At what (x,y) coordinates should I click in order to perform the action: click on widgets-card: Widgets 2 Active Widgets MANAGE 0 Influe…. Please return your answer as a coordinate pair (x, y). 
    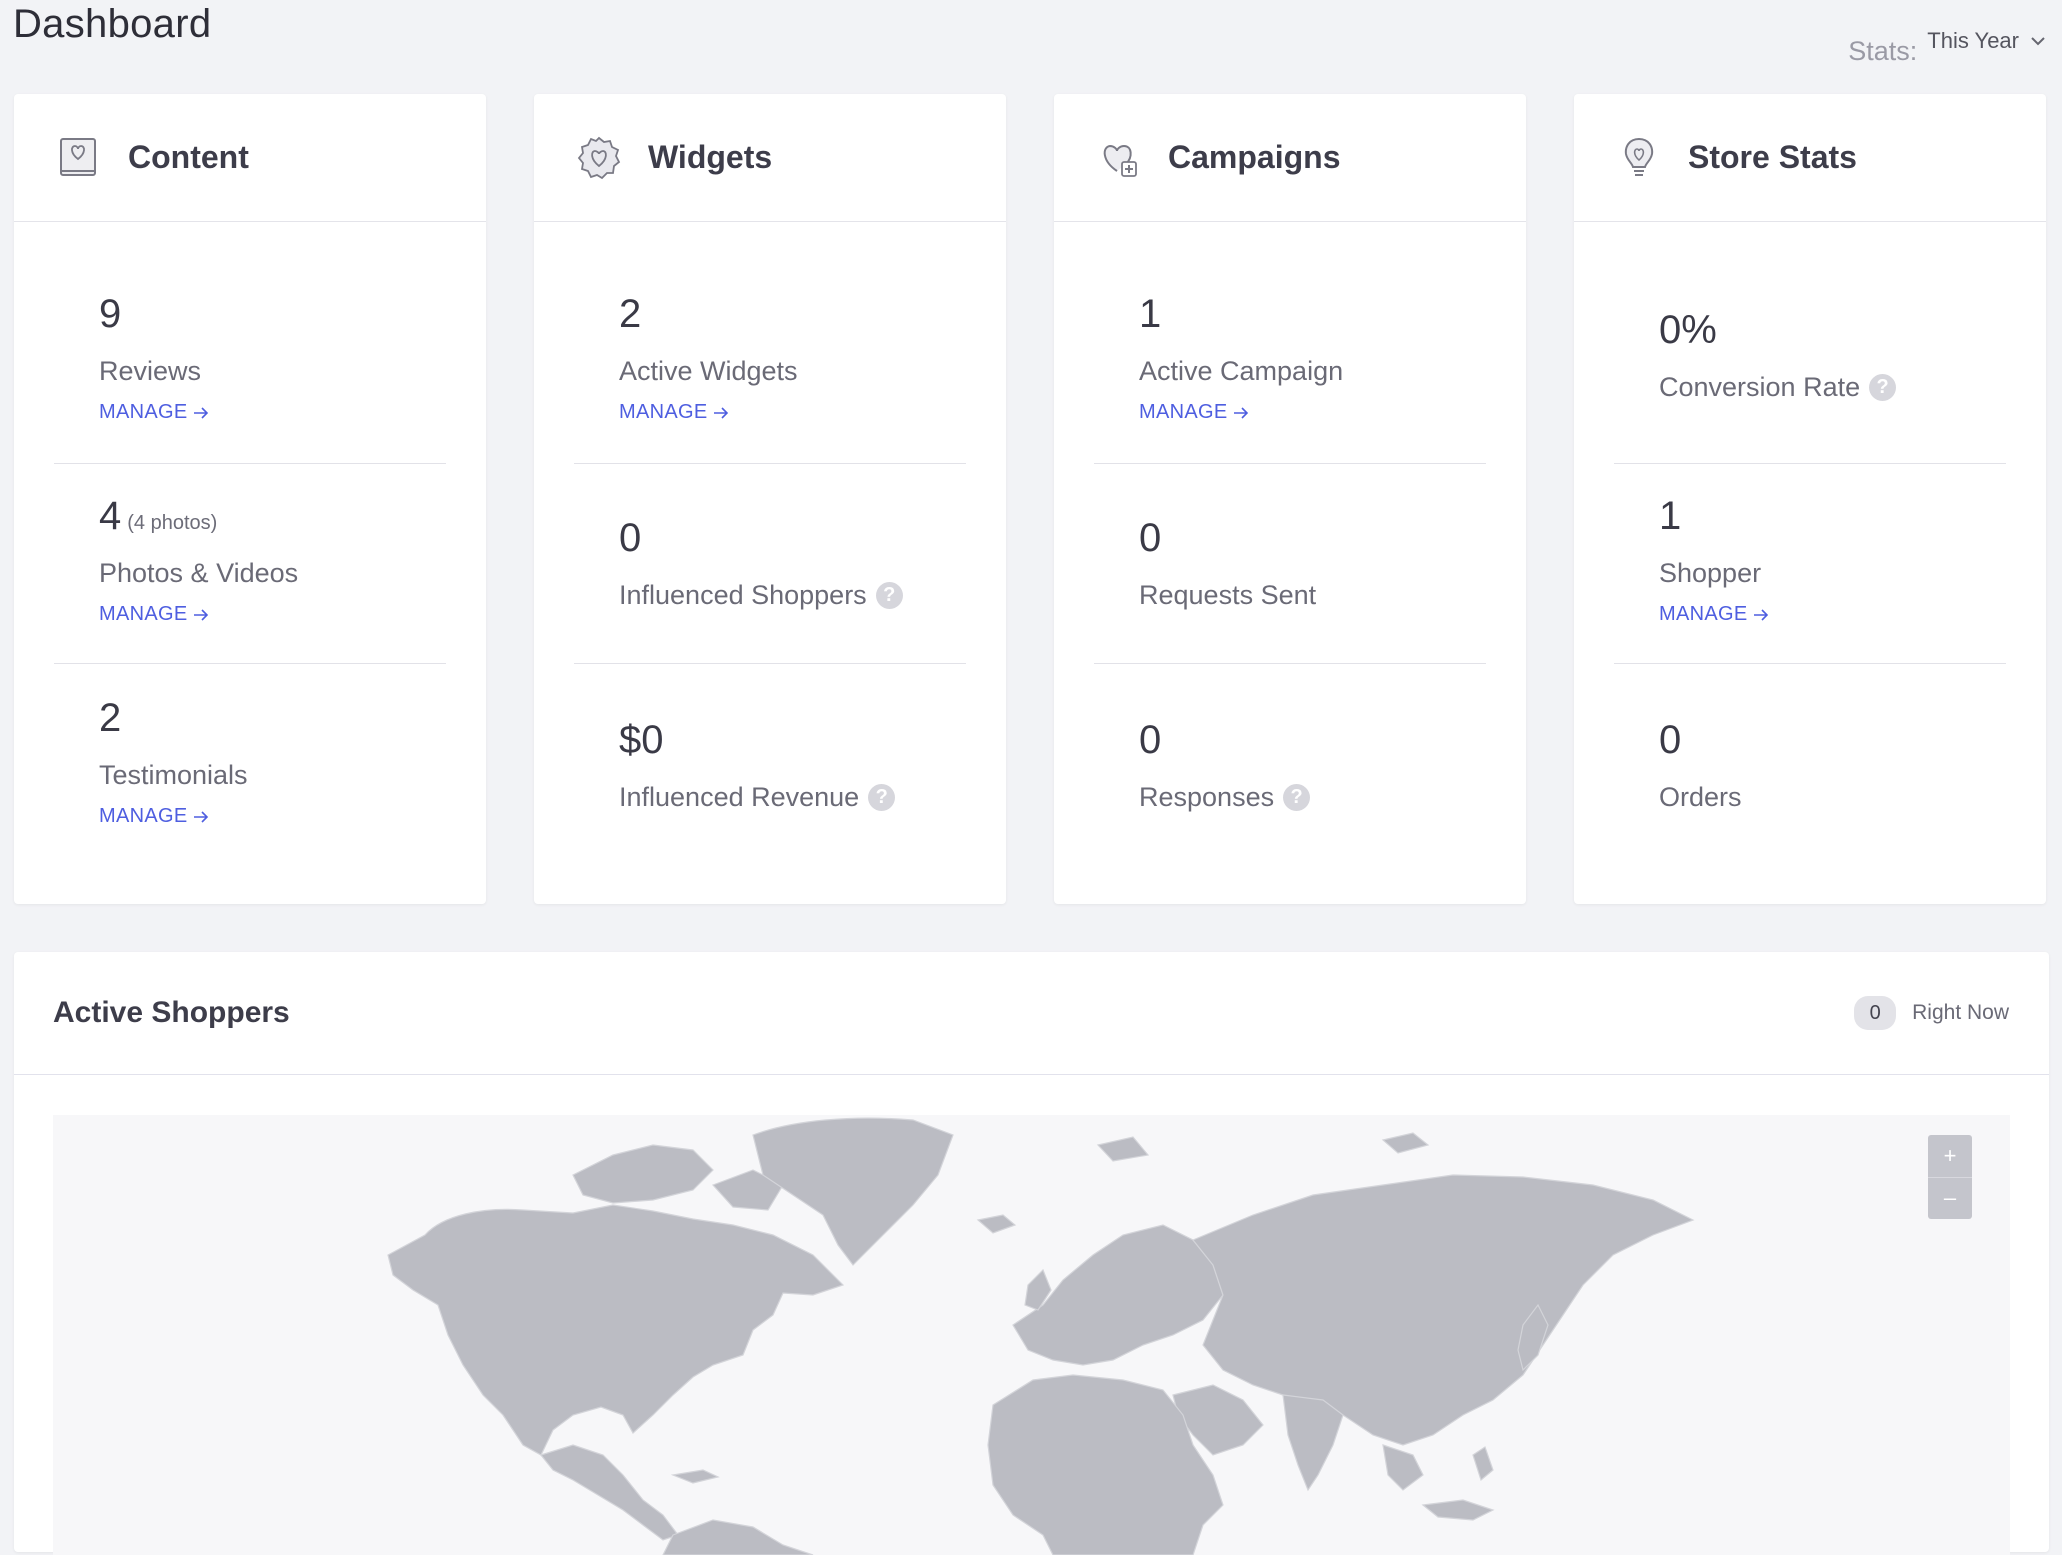
    Looking at the image, I should click on (770, 499).